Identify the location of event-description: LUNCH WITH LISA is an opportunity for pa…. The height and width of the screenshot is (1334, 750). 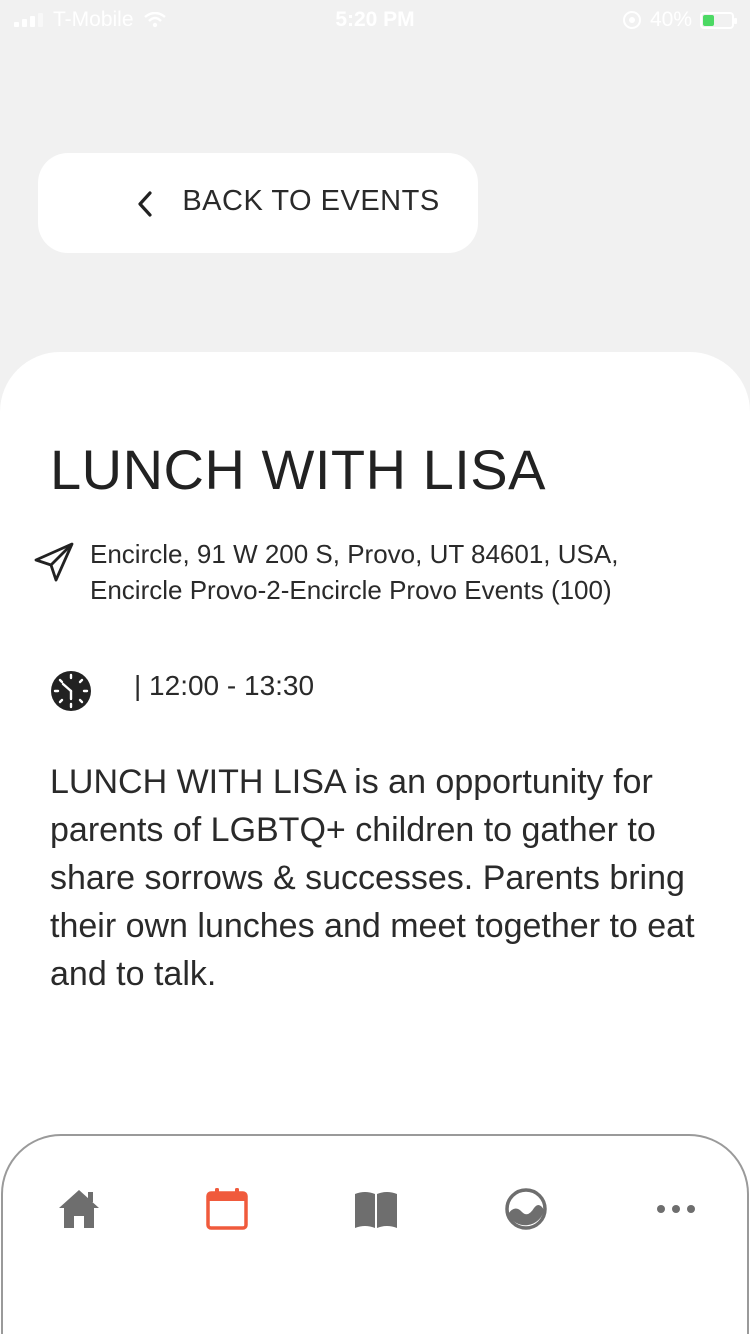
(372, 878).